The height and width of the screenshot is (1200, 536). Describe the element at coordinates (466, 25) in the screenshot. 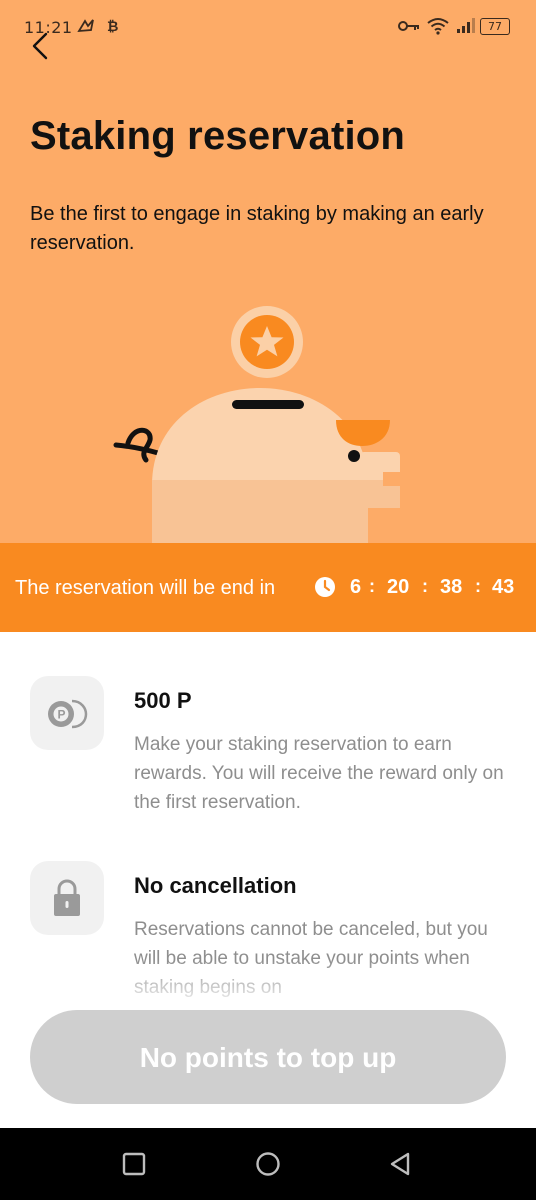

I see `signal-icon` at that location.